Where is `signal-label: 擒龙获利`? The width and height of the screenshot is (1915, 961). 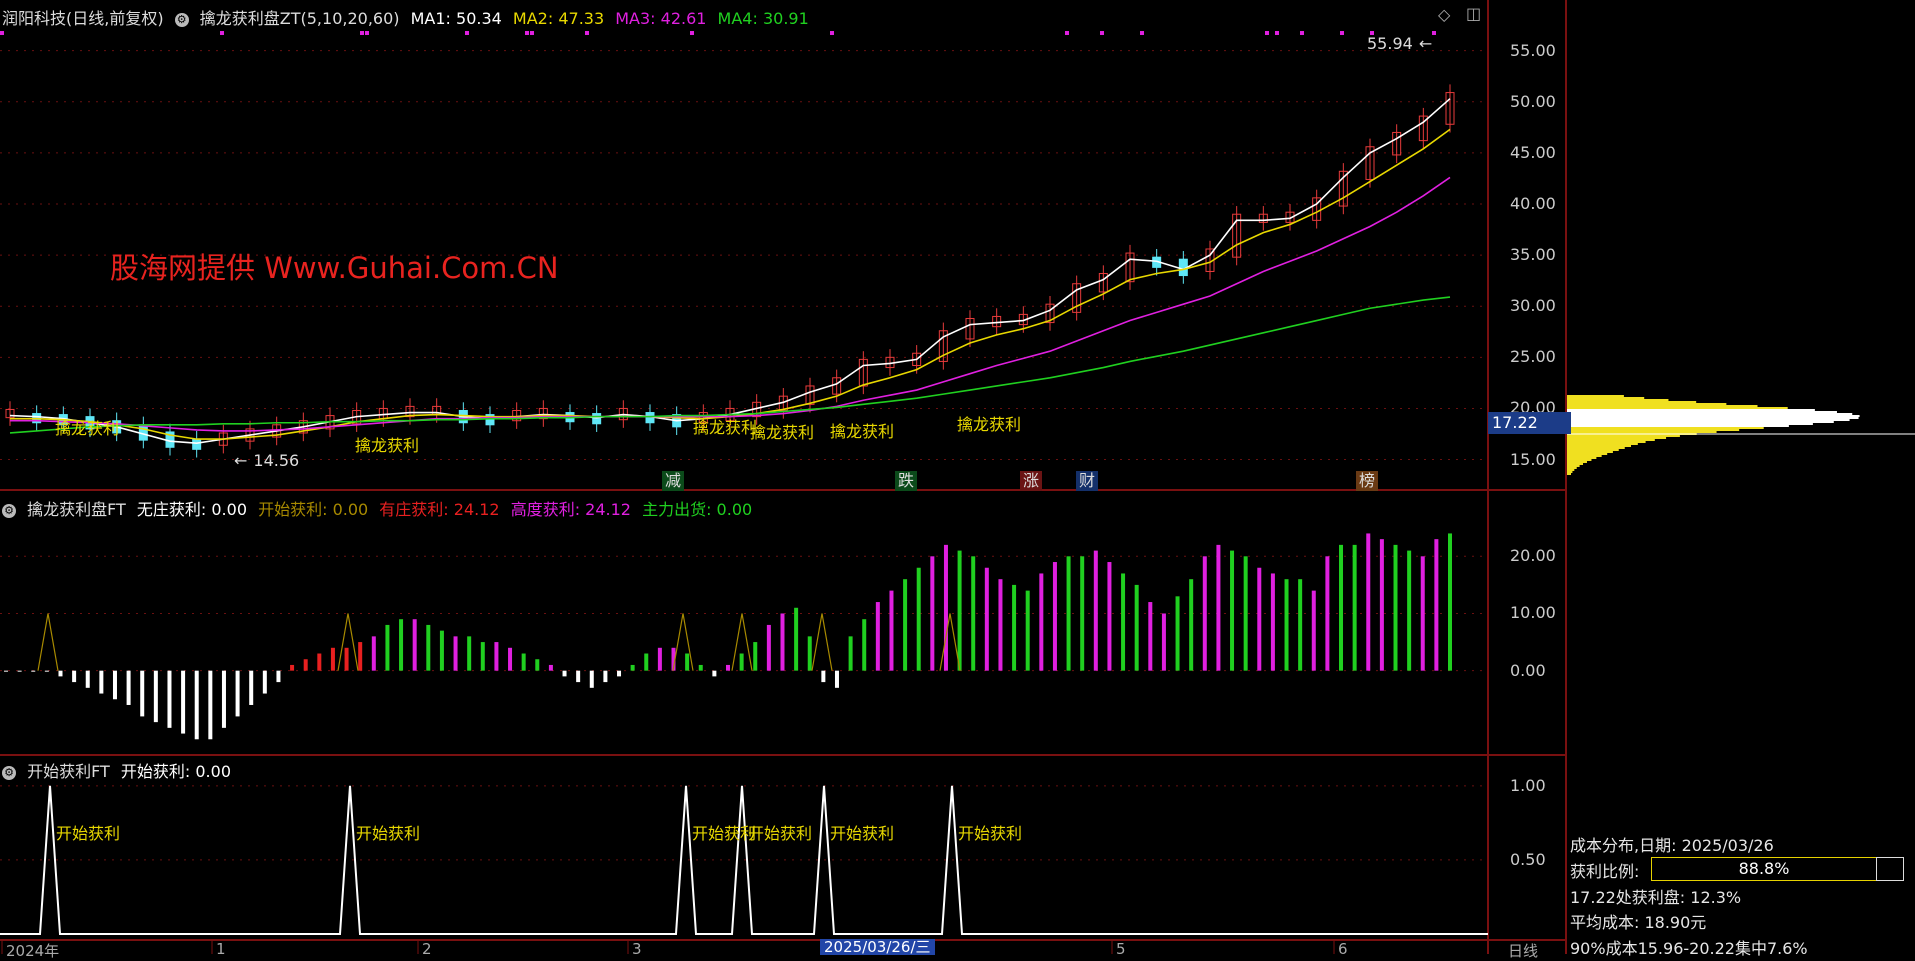 signal-label: 擒龙获利 is located at coordinates (87, 428).